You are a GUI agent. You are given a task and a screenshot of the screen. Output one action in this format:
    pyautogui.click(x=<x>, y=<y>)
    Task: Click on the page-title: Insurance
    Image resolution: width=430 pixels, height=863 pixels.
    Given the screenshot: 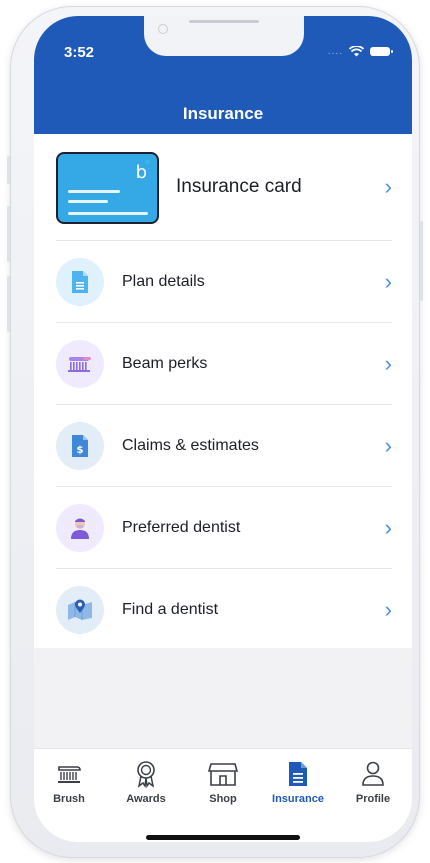 What is the action you would take?
    pyautogui.click(x=223, y=113)
    